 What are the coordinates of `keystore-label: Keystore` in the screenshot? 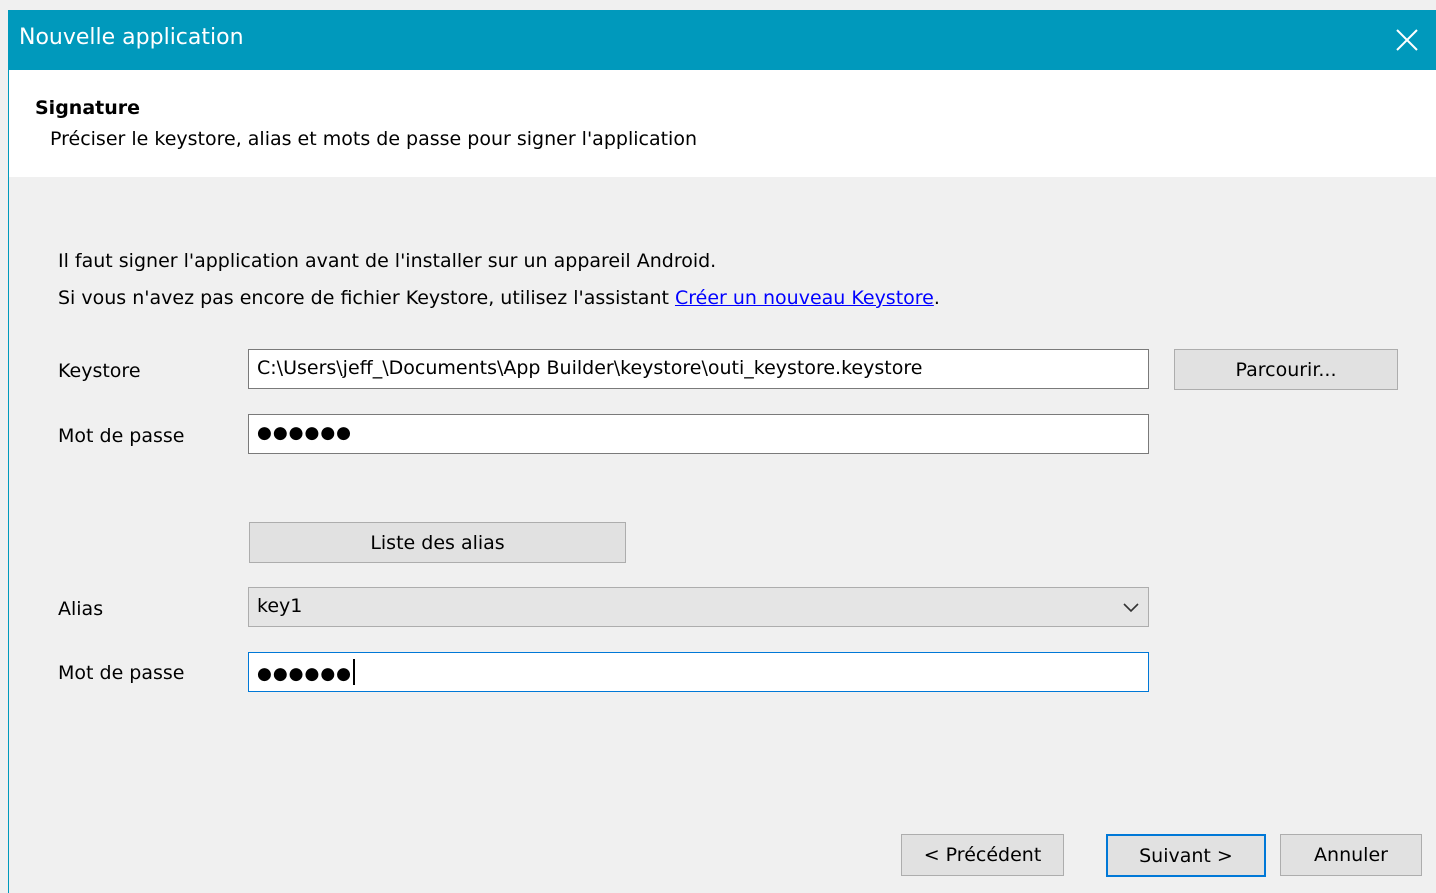 It's located at (99, 371).